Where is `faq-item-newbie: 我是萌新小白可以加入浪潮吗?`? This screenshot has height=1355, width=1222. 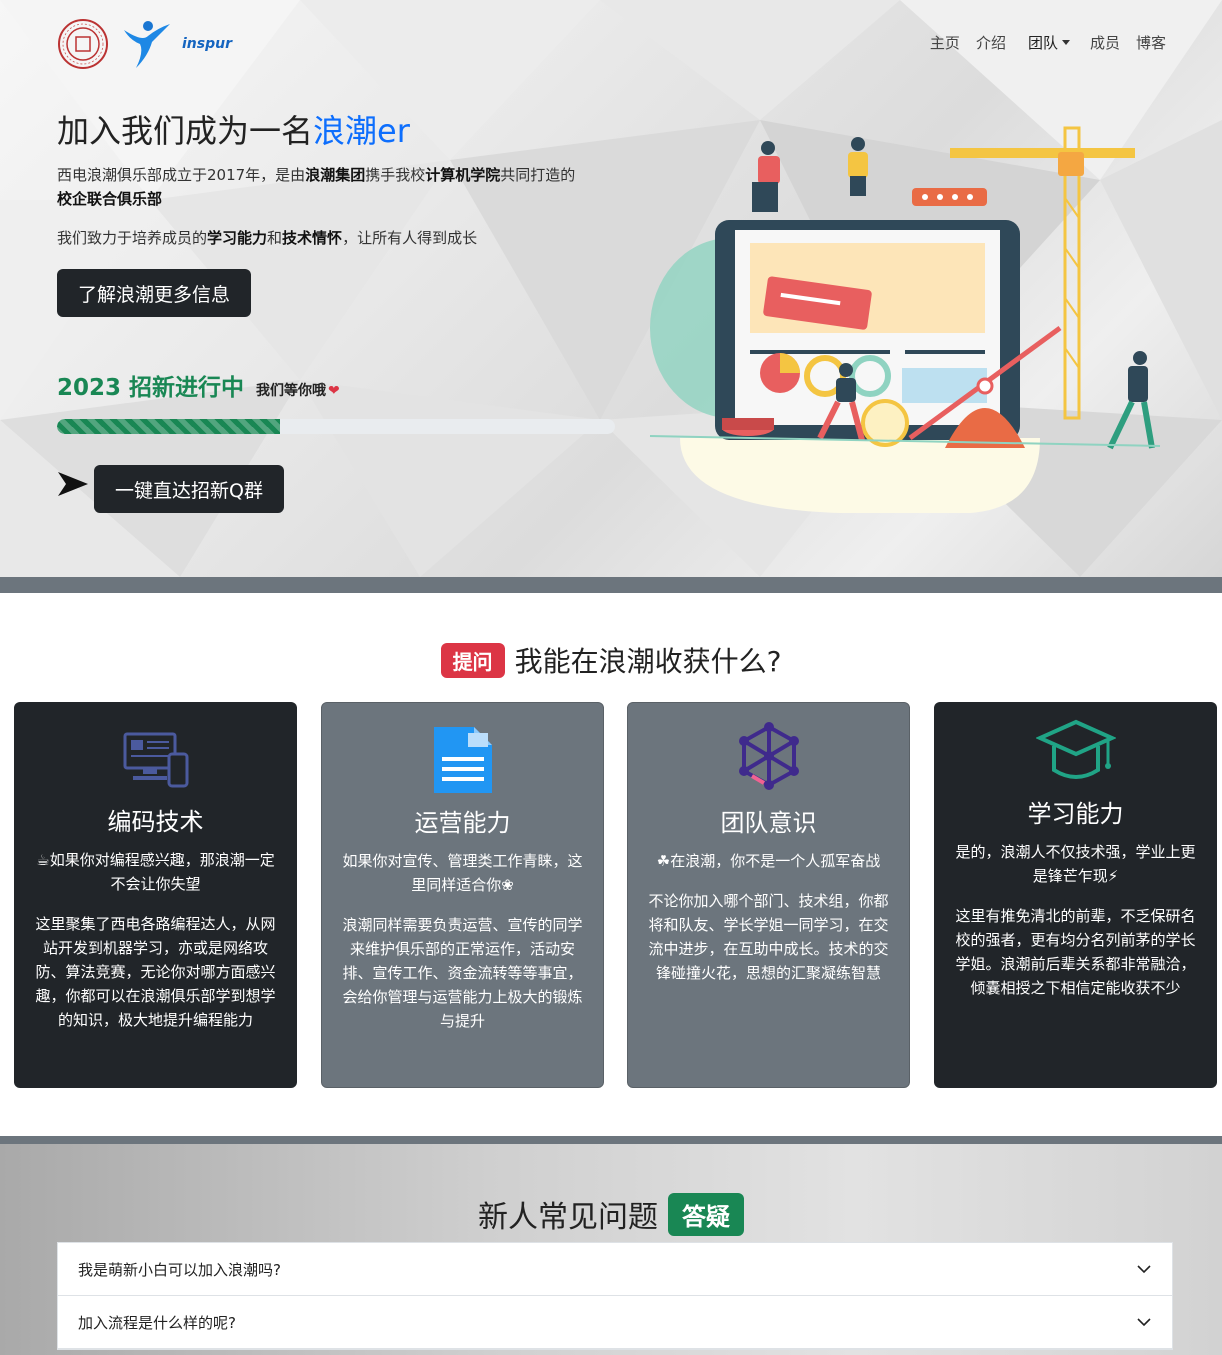 faq-item-newbie: 我是萌新小白可以加入浪潮吗? is located at coordinates (615, 1269).